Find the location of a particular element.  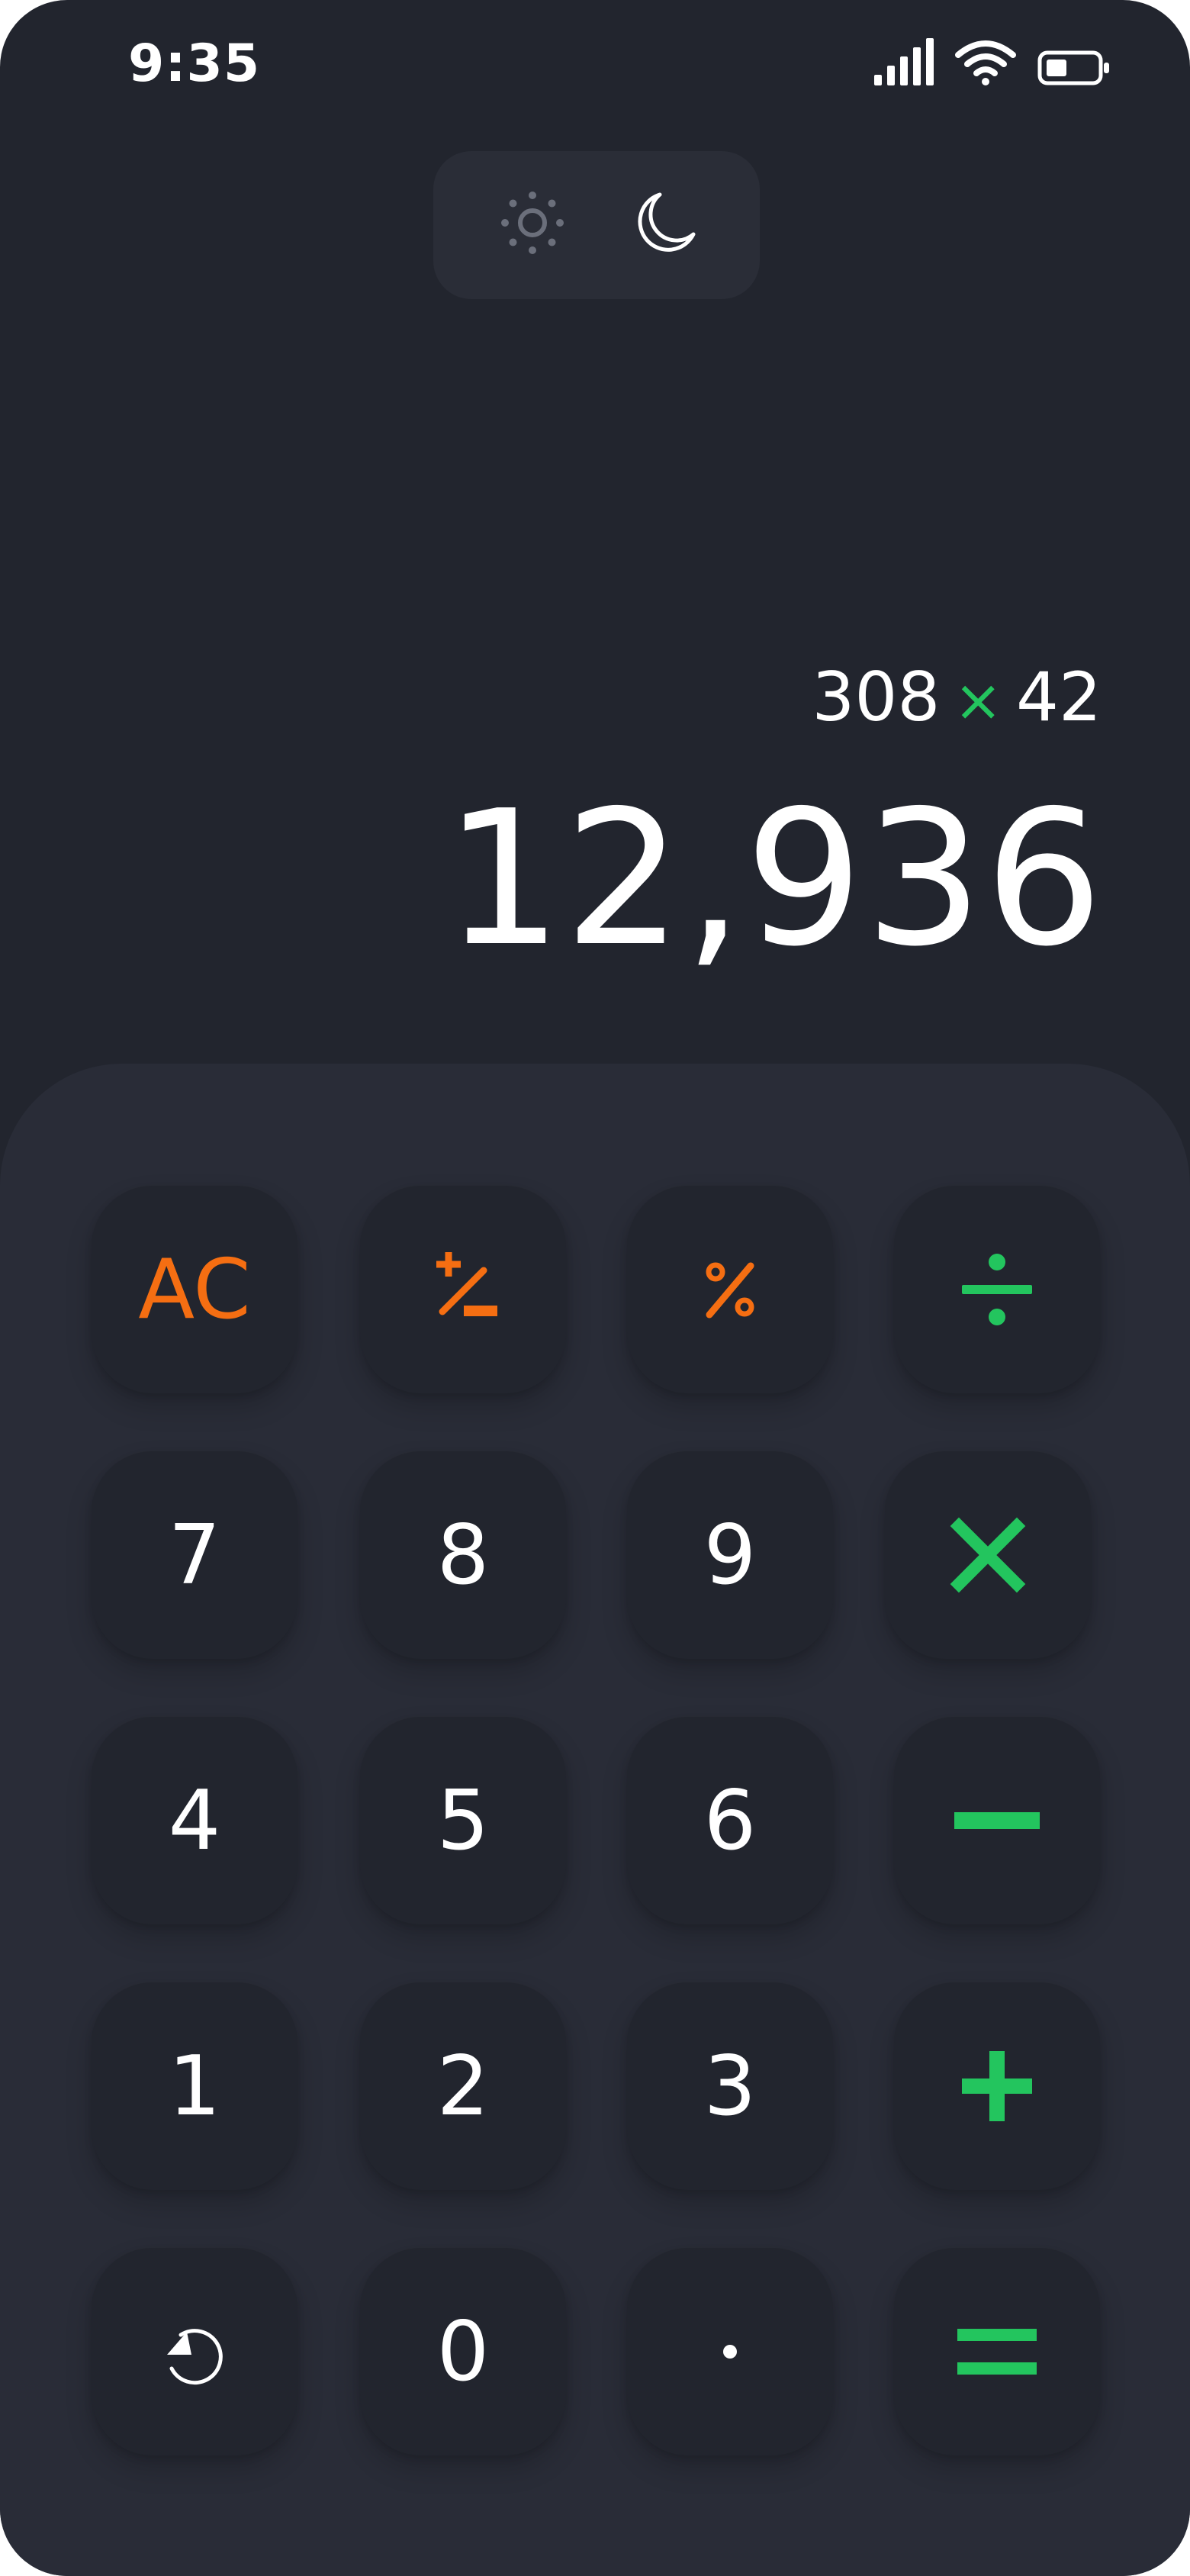

digit-7-label: 7 is located at coordinates (194, 1555).